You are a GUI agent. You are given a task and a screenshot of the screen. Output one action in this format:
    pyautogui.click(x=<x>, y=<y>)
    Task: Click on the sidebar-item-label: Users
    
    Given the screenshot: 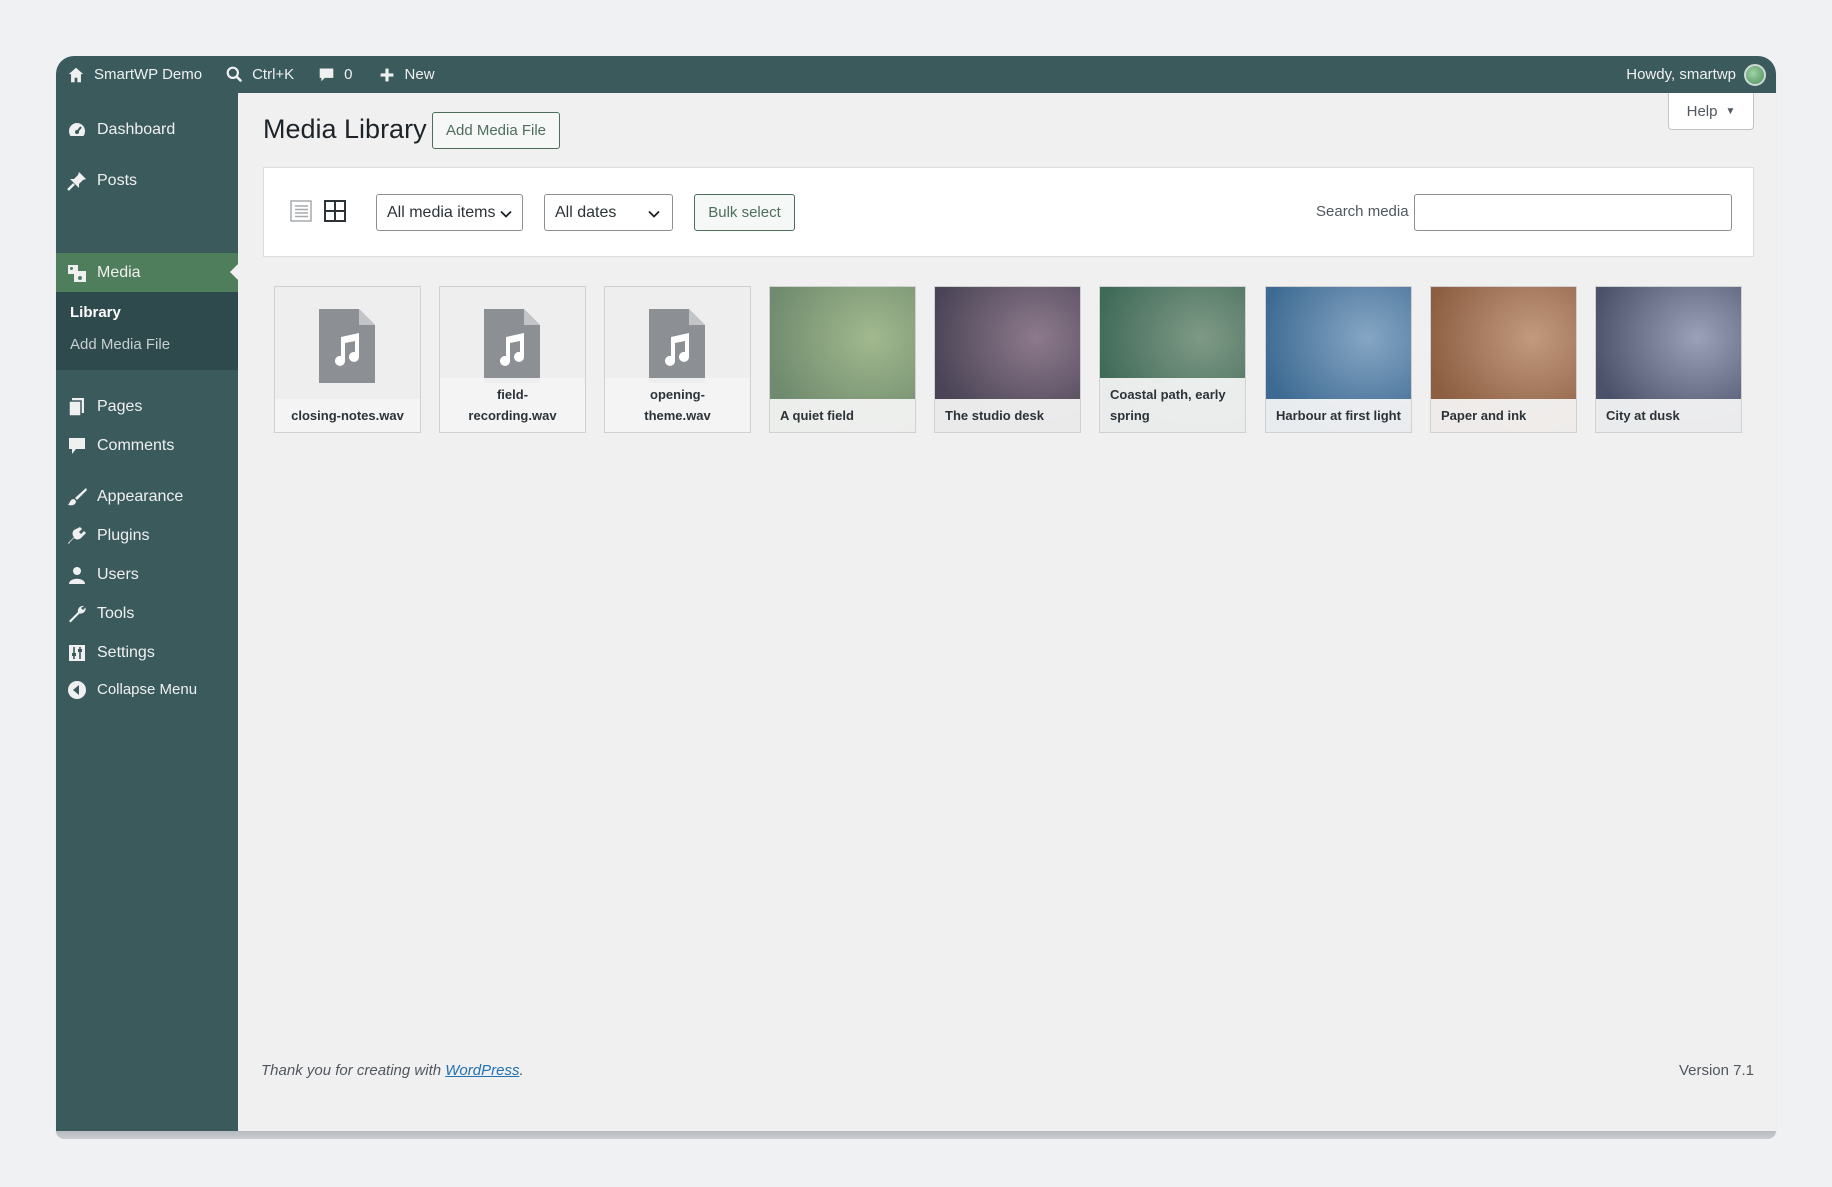 What is the action you would take?
    pyautogui.click(x=118, y=574)
    